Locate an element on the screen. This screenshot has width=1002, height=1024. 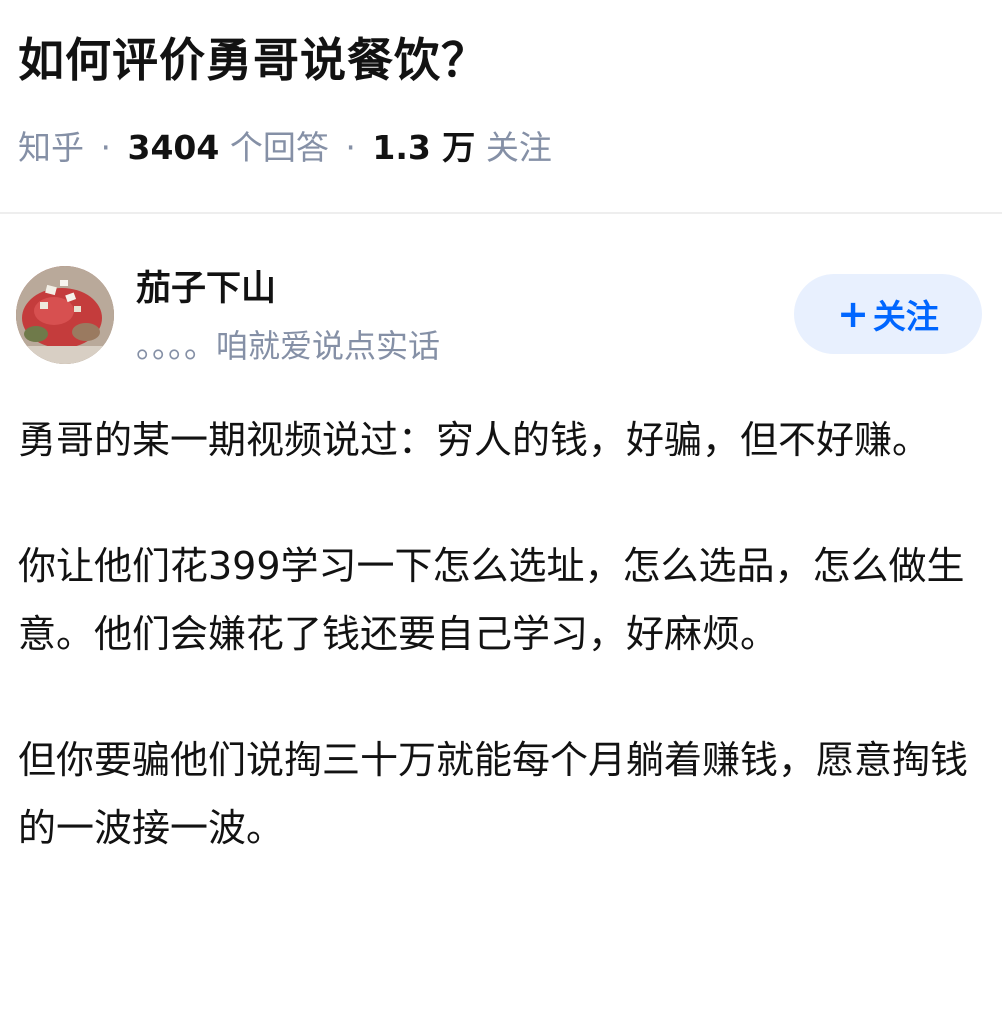
avatar is located at coordinates (65, 315).